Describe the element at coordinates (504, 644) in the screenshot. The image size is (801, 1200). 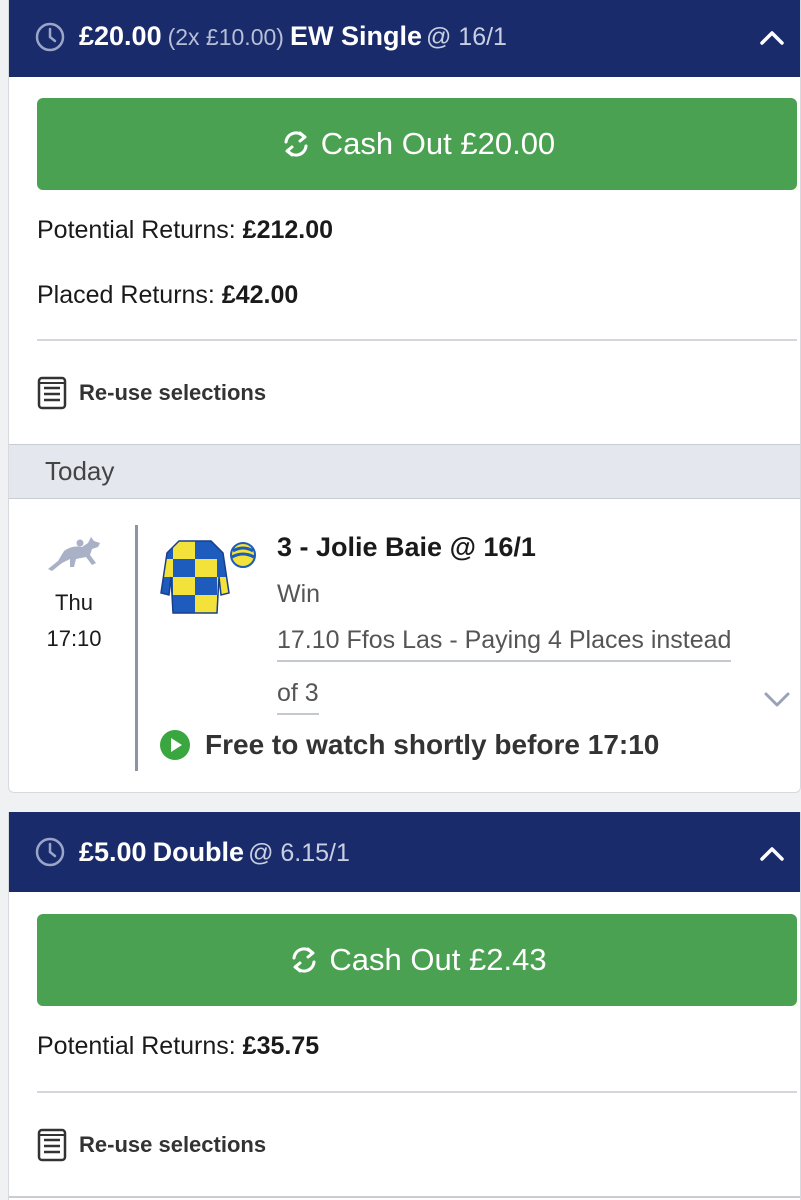
I see `event-link-line1: 17.10 Ffos Las - Paying 4 Places instead` at that location.